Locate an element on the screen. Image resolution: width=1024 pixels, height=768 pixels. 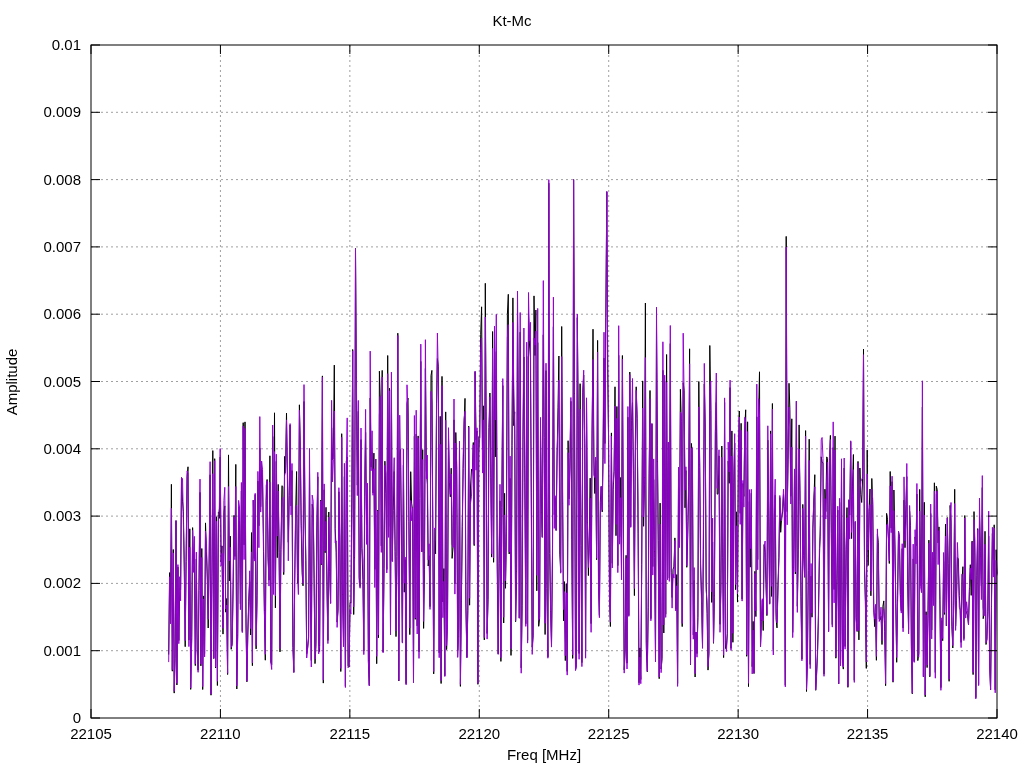
y-tick-label: 0.006 is located at coordinates (62, 314).